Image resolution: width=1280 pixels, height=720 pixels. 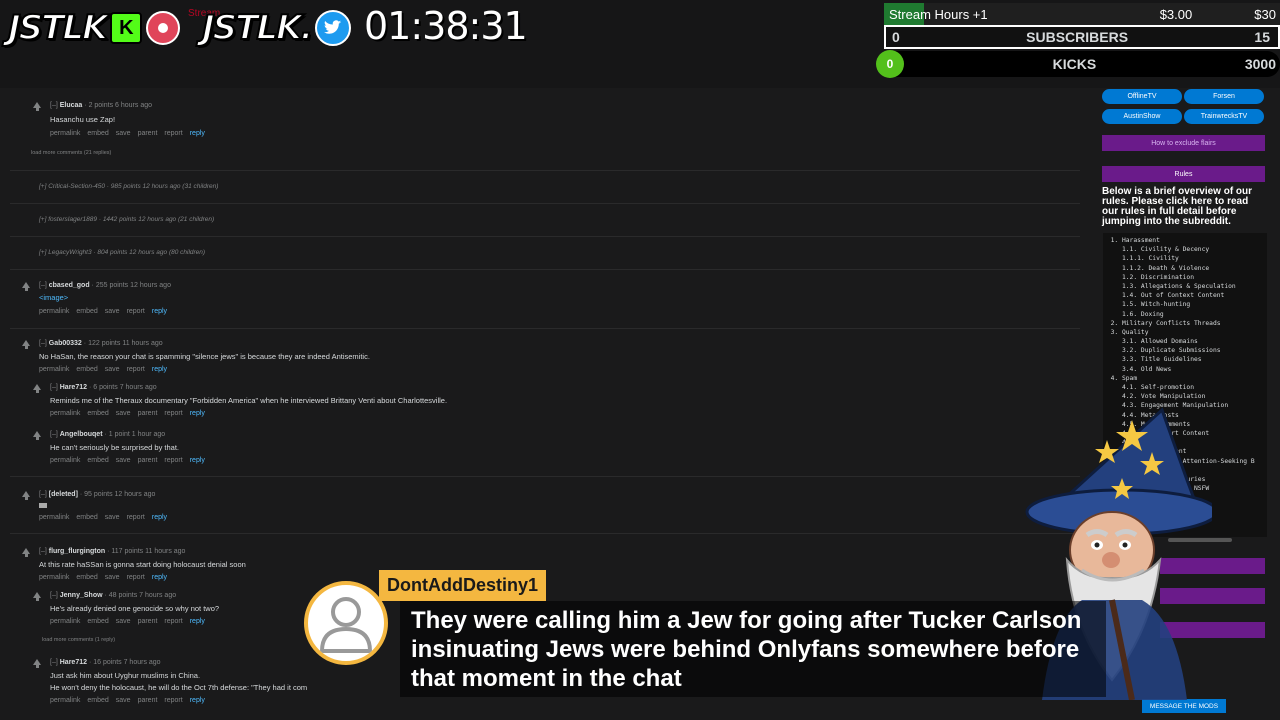 What do you see at coordinates (78, 640) in the screenshot?
I see `load-more-comments-link: load more comments (1 reply)` at bounding box center [78, 640].